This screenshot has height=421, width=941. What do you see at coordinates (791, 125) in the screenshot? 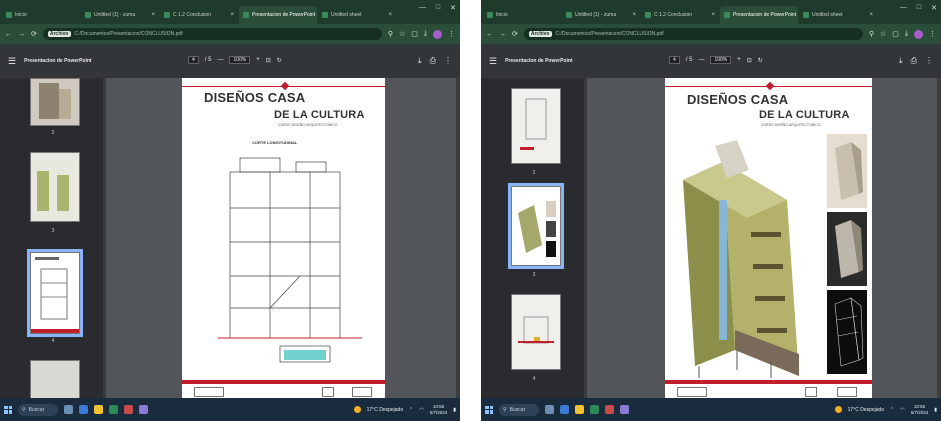
I see `document-subtitle: CURSO DISEÑO ARQUITECTONICO` at bounding box center [791, 125].